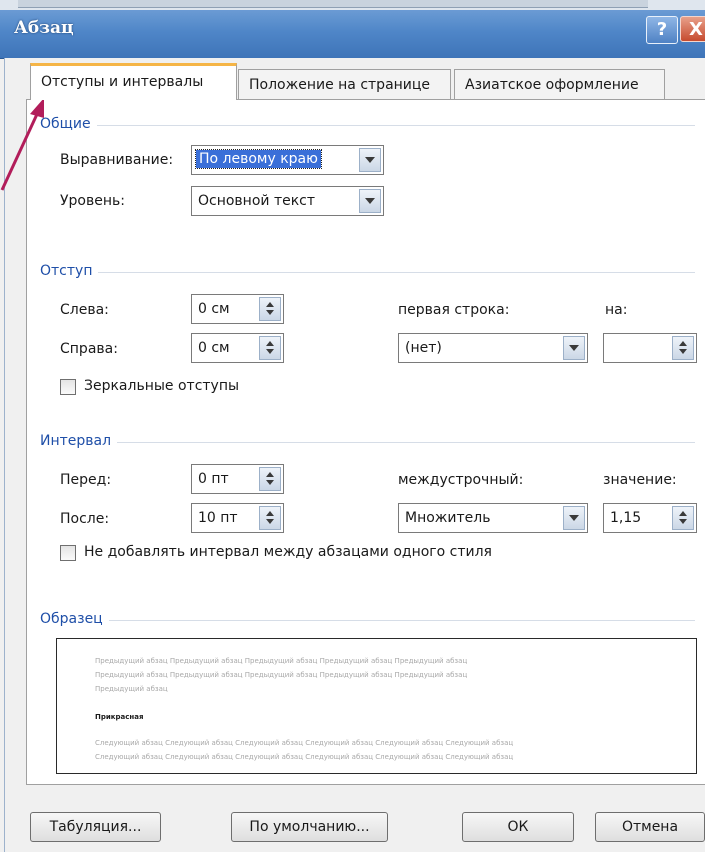  I want to click on space-after-value: 10 пт, so click(218, 518).